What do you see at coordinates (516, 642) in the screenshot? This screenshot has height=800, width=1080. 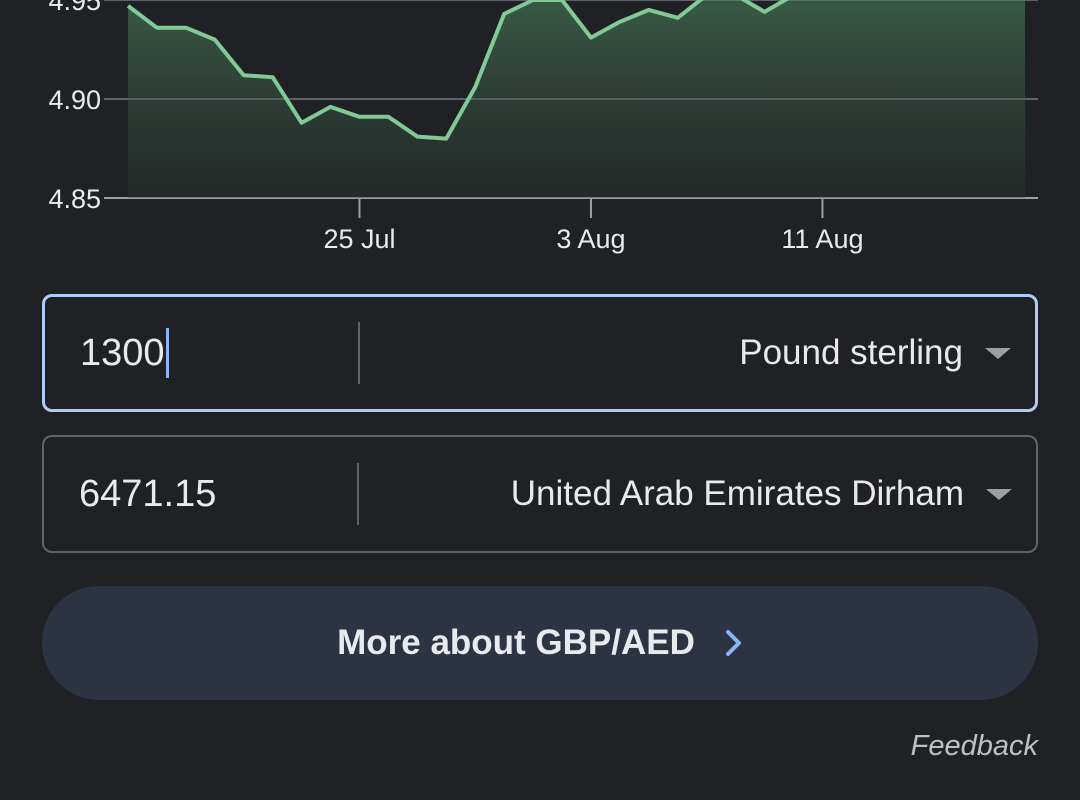 I see `more-about-label: More about GBP/AED` at bounding box center [516, 642].